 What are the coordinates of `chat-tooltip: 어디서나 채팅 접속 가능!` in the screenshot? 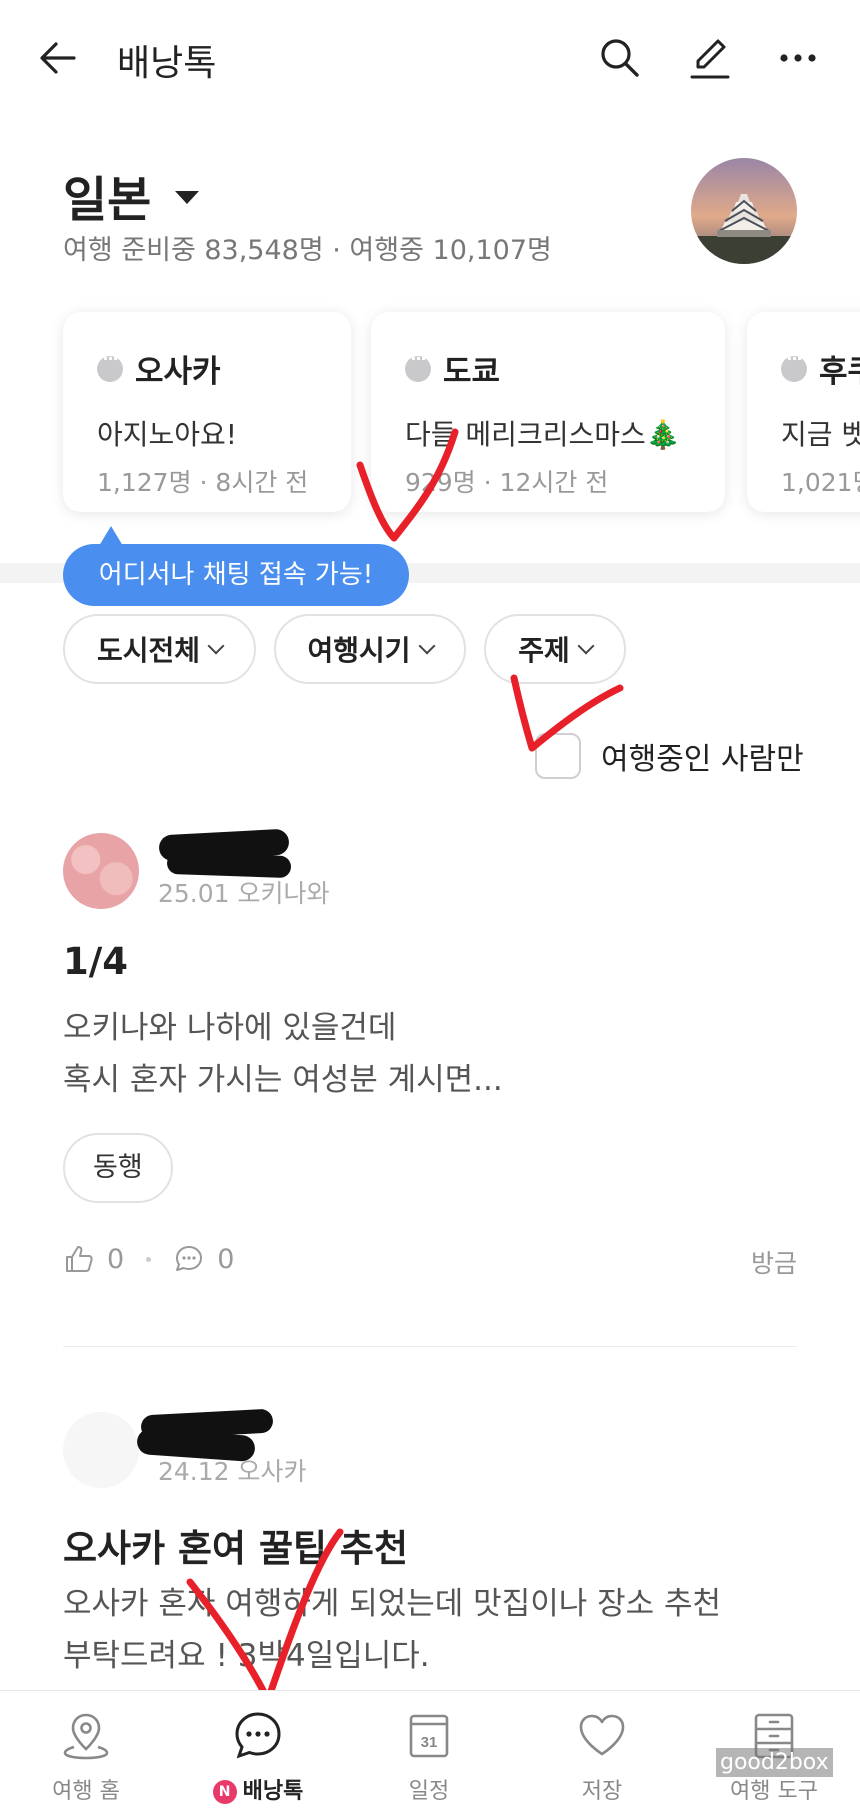 It's located at (236, 575).